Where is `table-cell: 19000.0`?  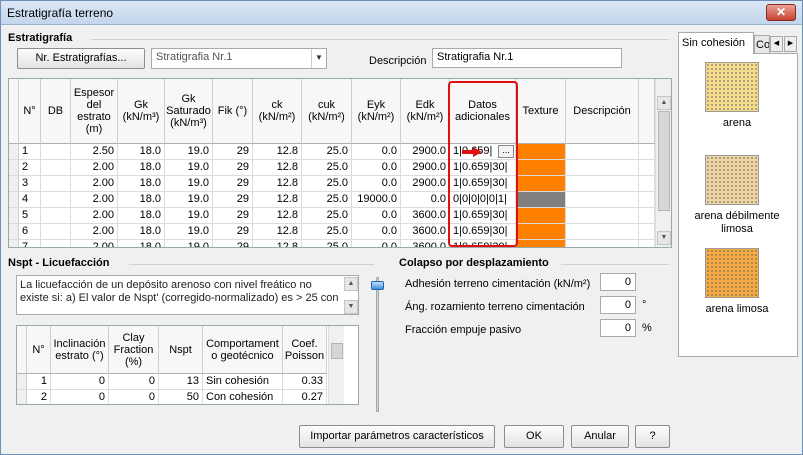 table-cell: 19000.0 is located at coordinates (376, 200).